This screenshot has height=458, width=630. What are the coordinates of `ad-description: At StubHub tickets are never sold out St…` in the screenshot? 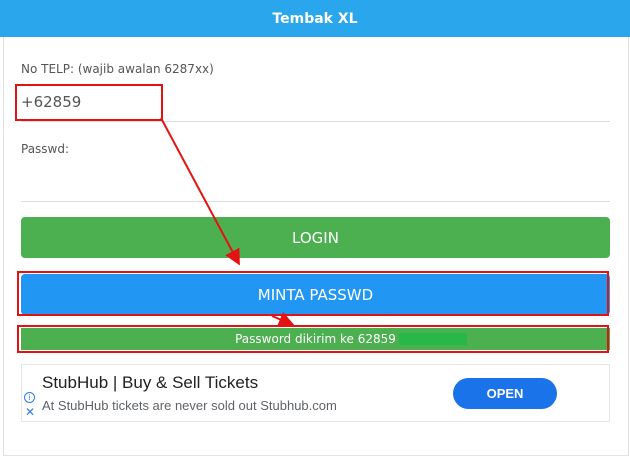 It's located at (189, 405).